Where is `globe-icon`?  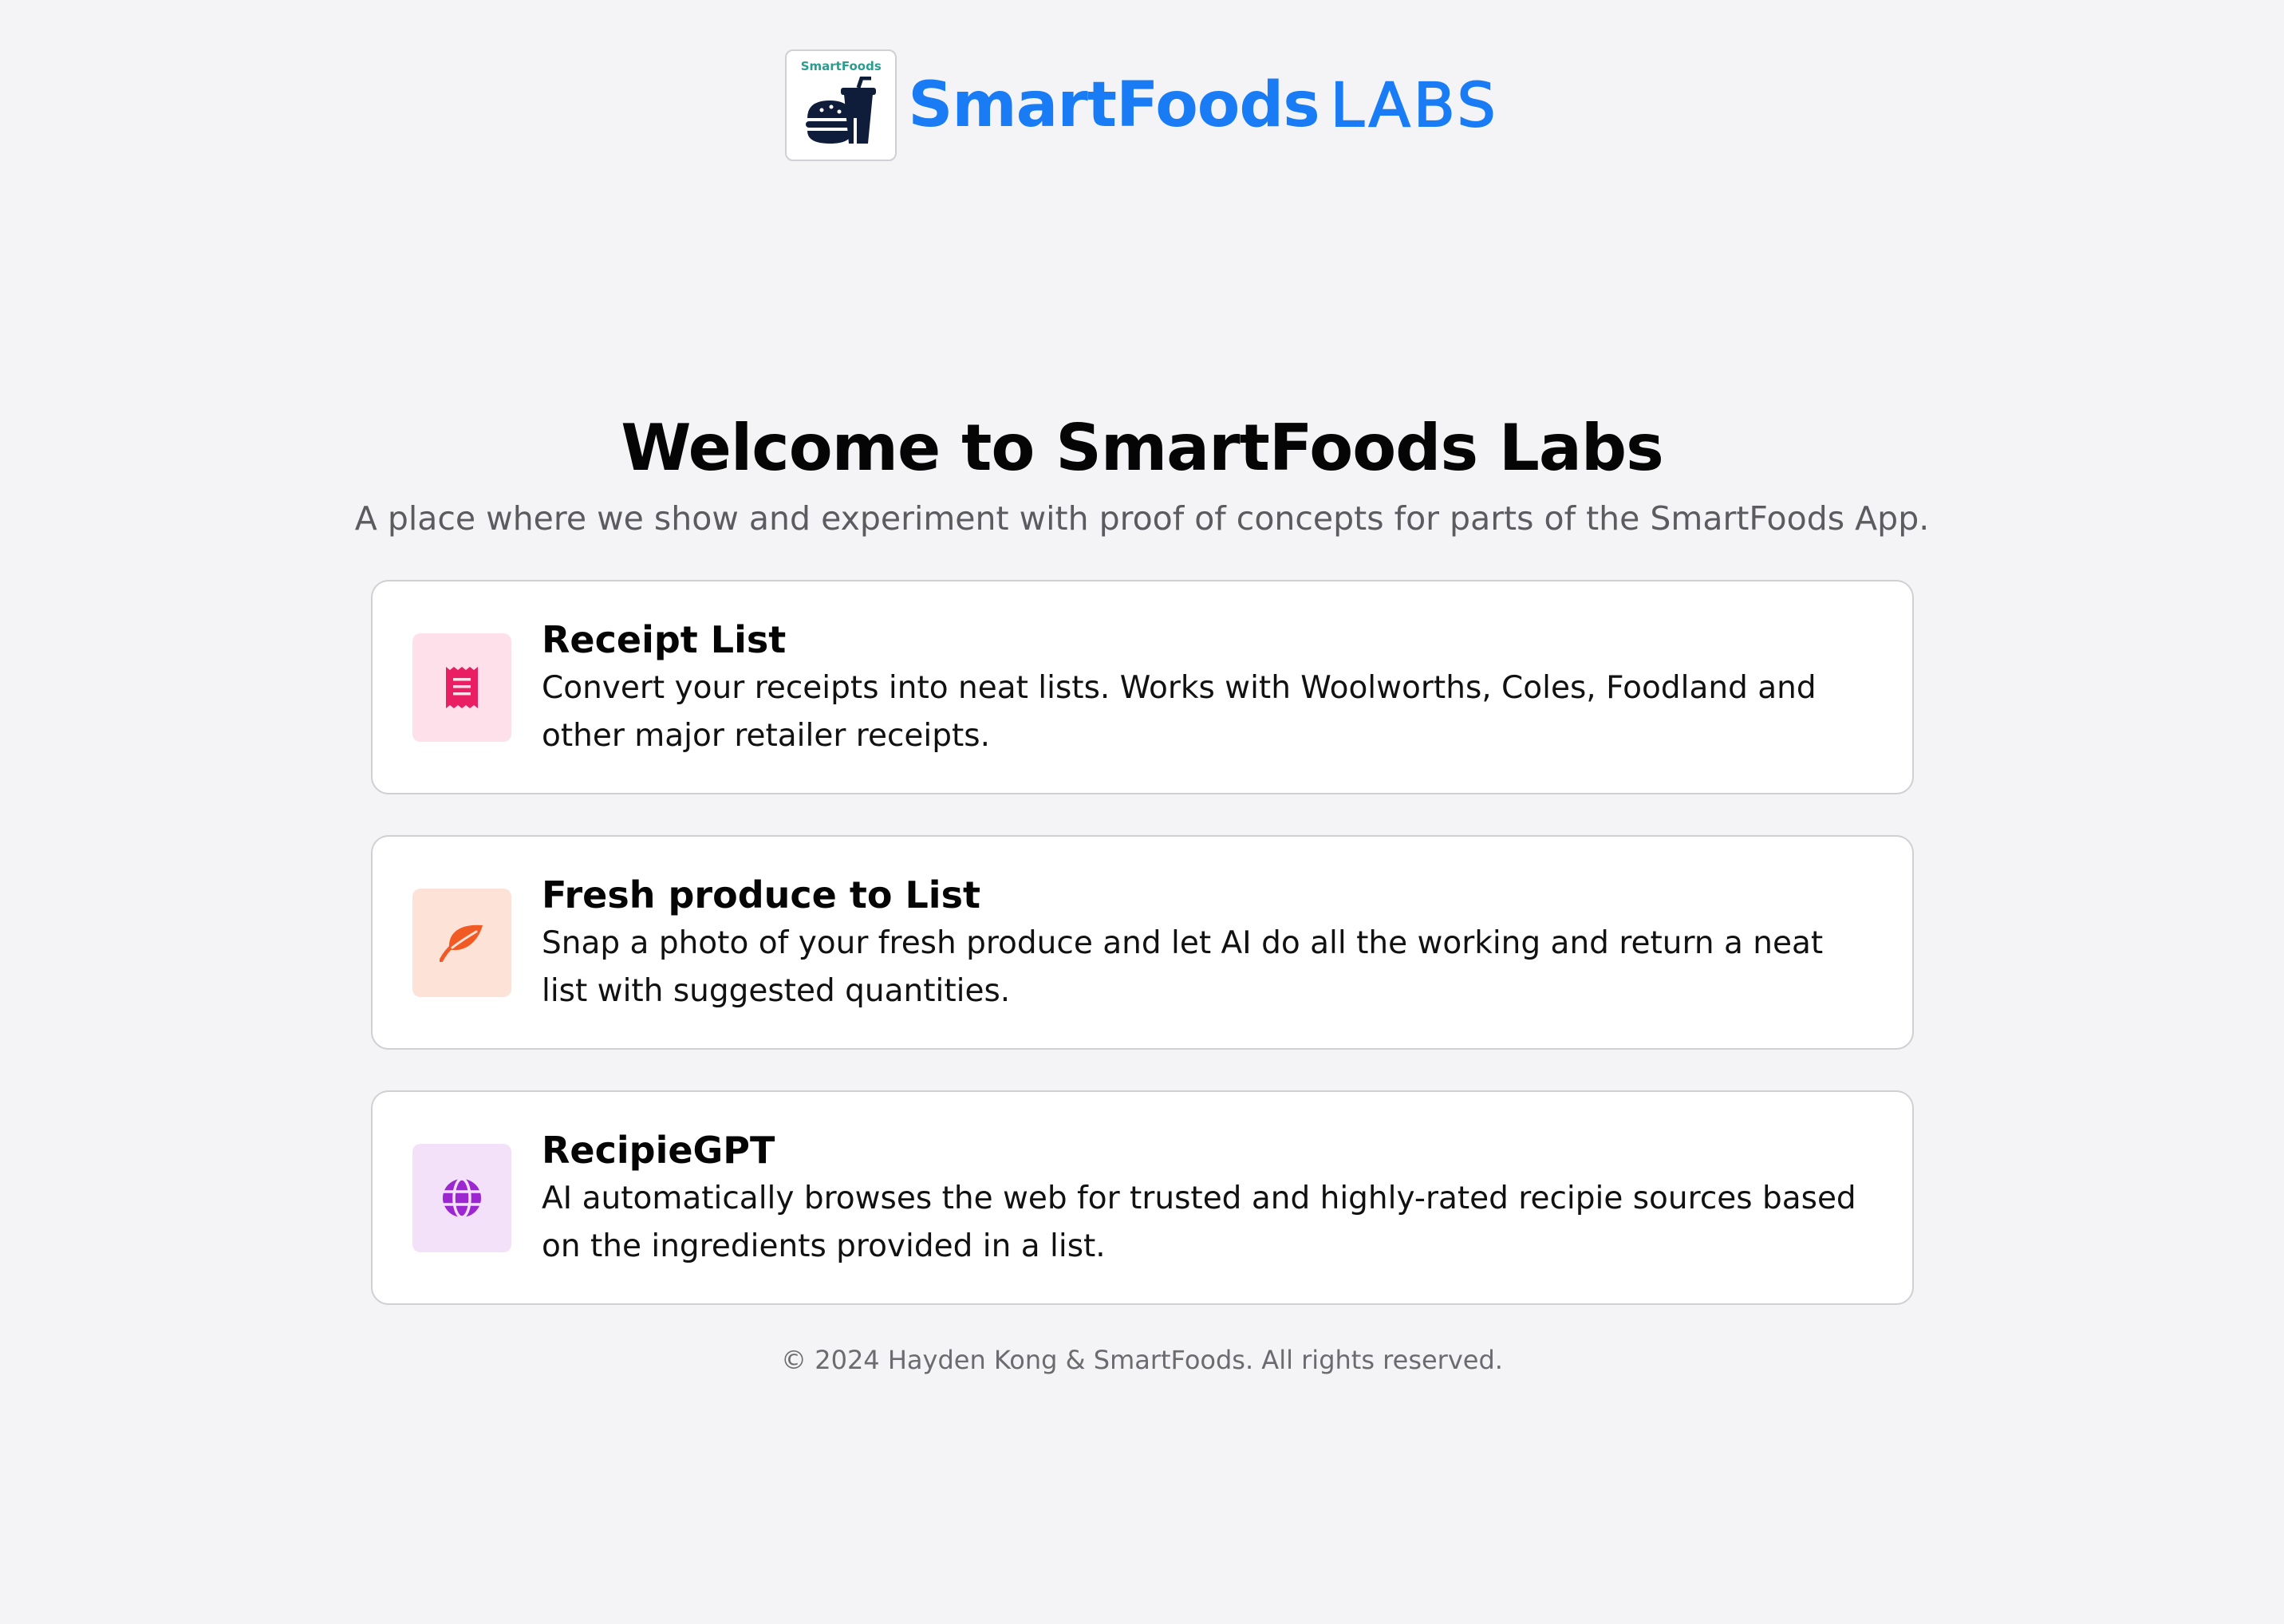
globe-icon is located at coordinates (462, 1198).